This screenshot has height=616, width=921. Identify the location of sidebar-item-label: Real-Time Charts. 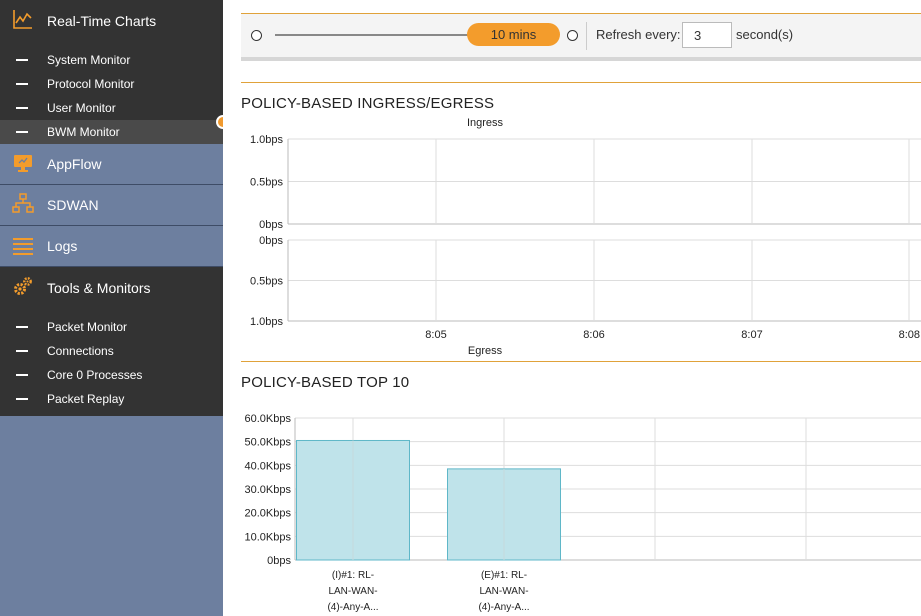
(102, 20).